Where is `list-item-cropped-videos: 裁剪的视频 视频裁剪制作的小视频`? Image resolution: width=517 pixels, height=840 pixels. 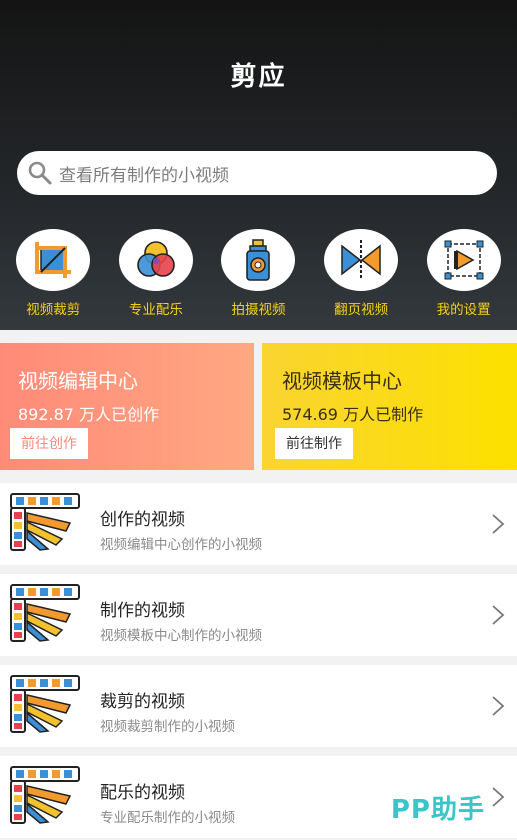
list-item-cropped-videos: 裁剪的视频 视频裁剪制作的小视频 is located at coordinates (258, 706).